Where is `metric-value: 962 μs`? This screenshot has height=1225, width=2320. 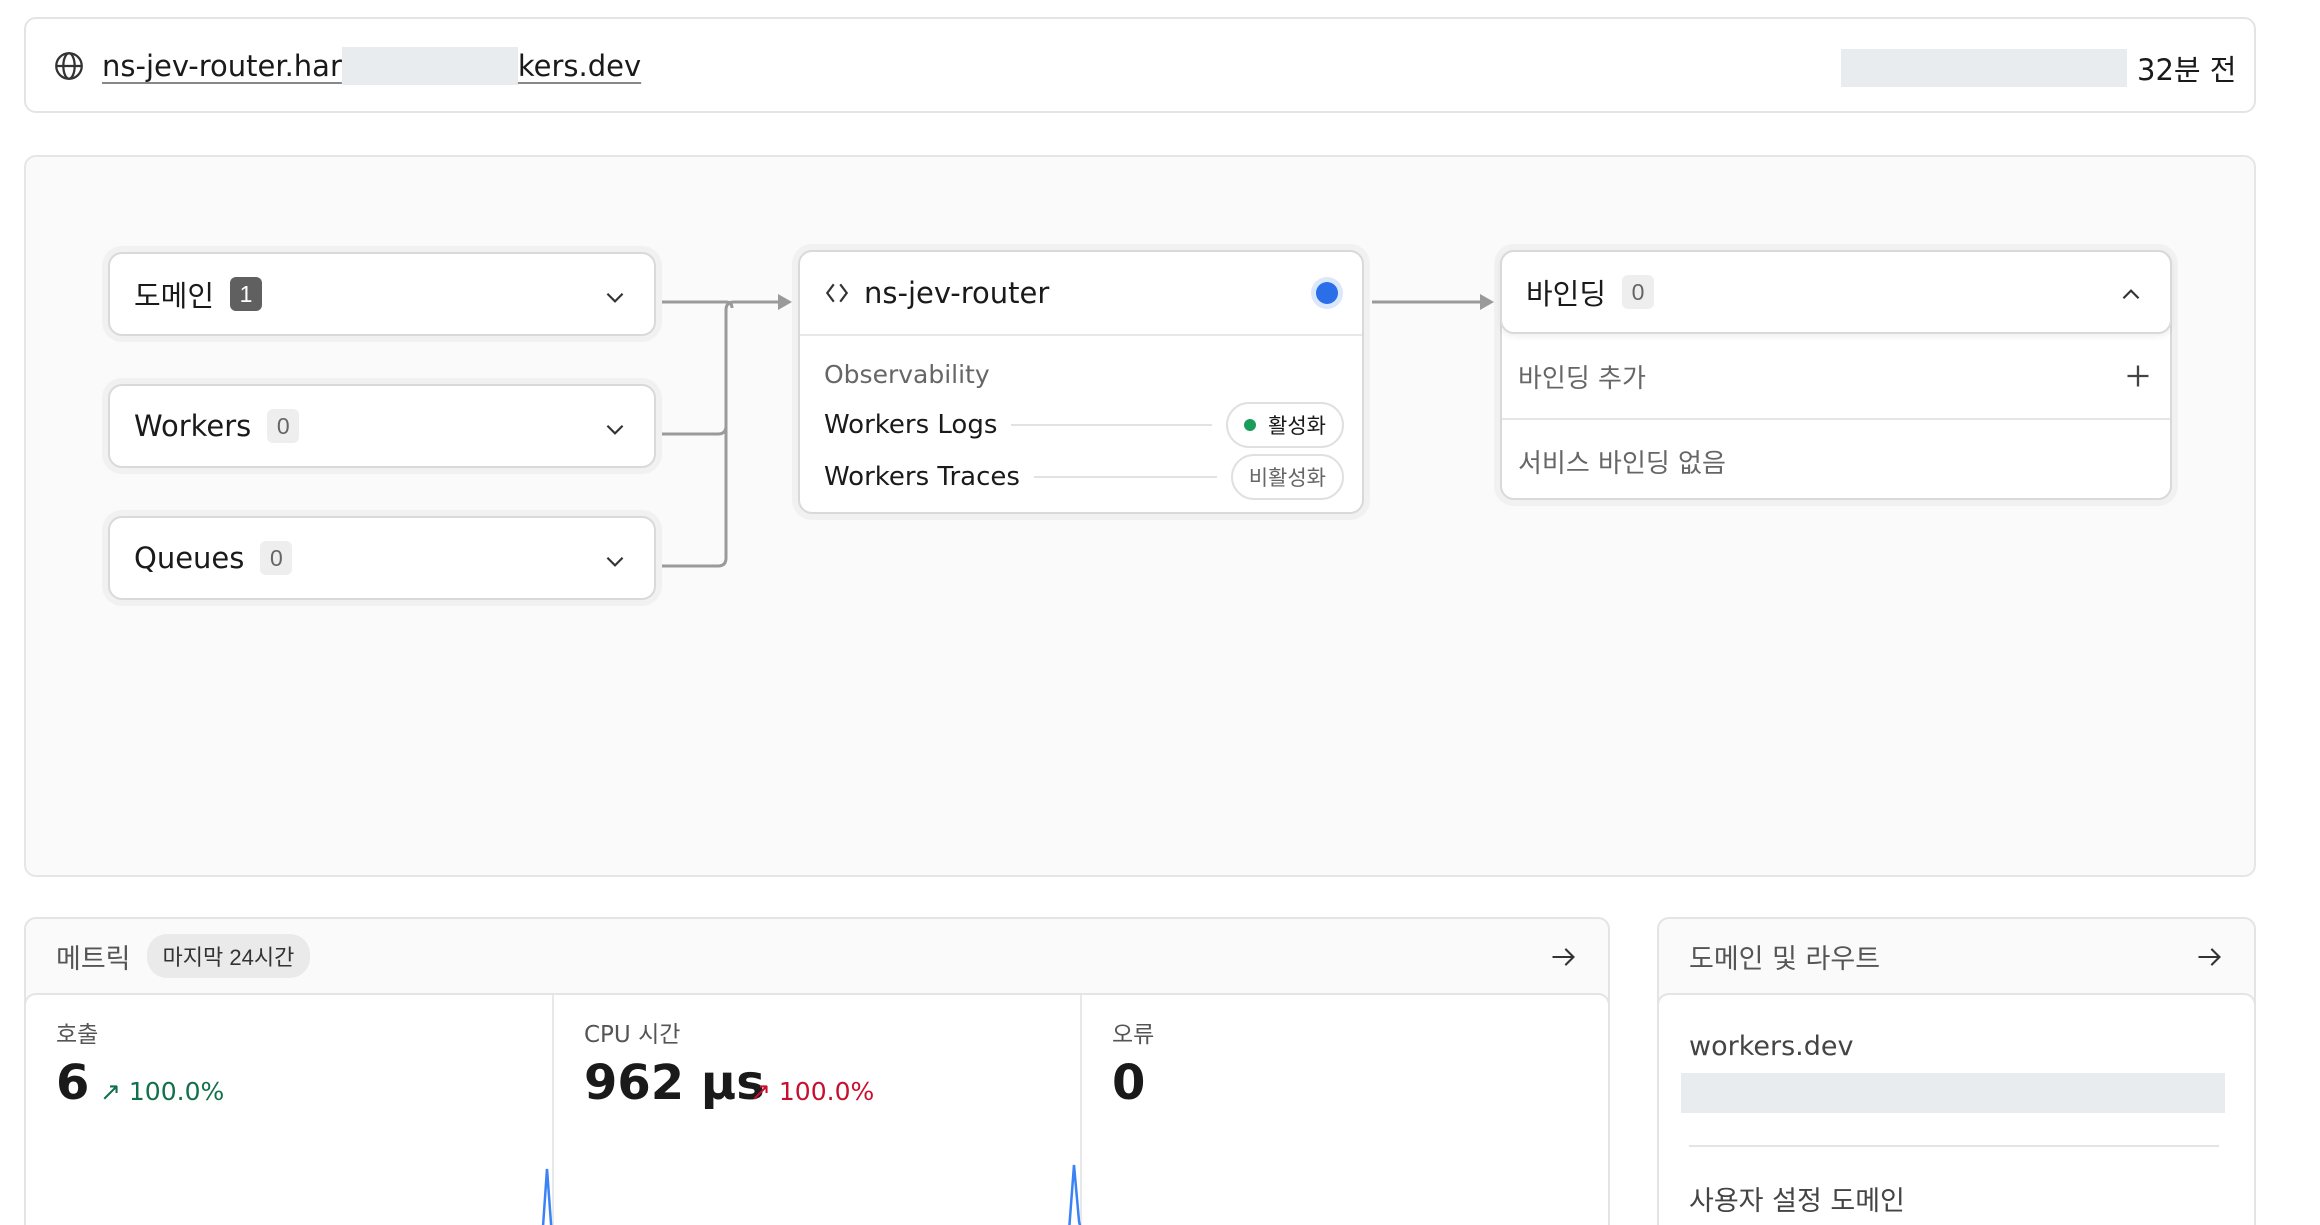
metric-value: 962 μs is located at coordinates (674, 1083).